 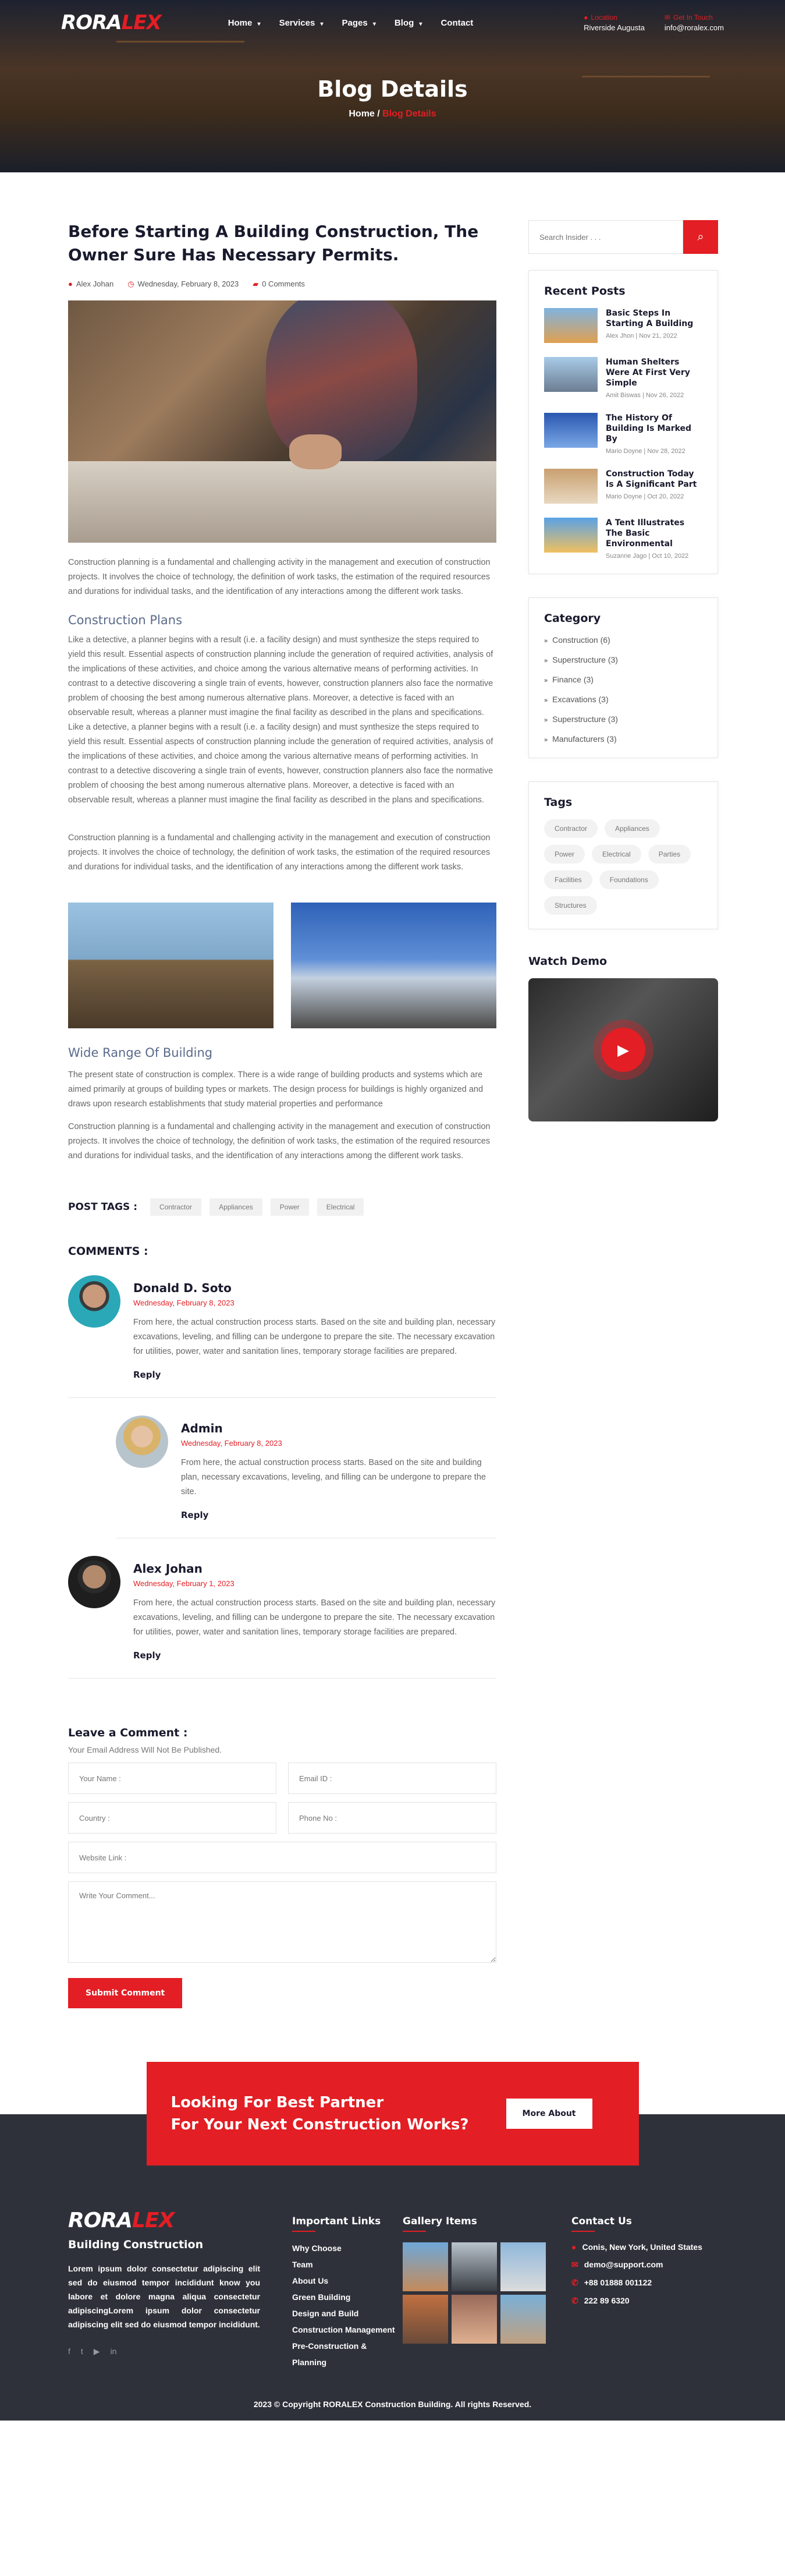 What do you see at coordinates (571, 905) in the screenshot?
I see `sidebar-tag: Structures` at bounding box center [571, 905].